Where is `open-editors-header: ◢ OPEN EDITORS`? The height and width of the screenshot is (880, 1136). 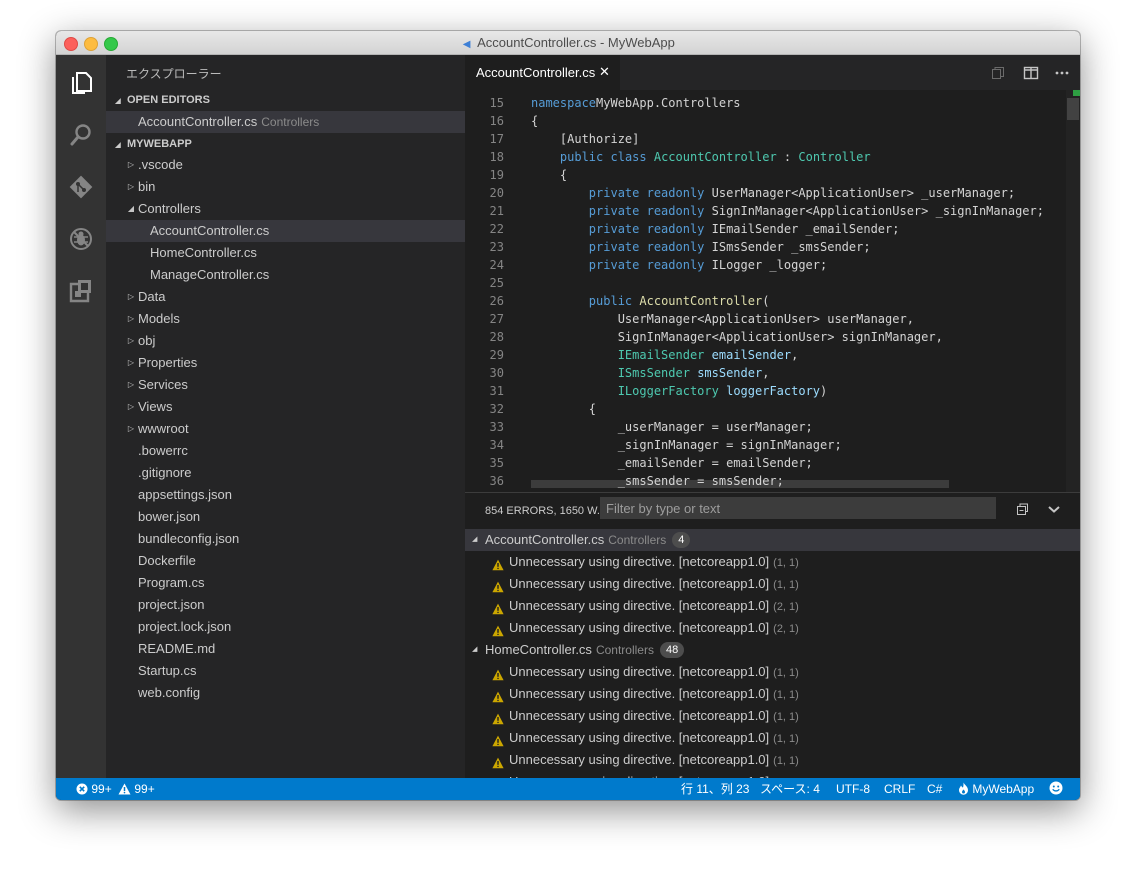 open-editors-header: ◢ OPEN EDITORS is located at coordinates (285, 100).